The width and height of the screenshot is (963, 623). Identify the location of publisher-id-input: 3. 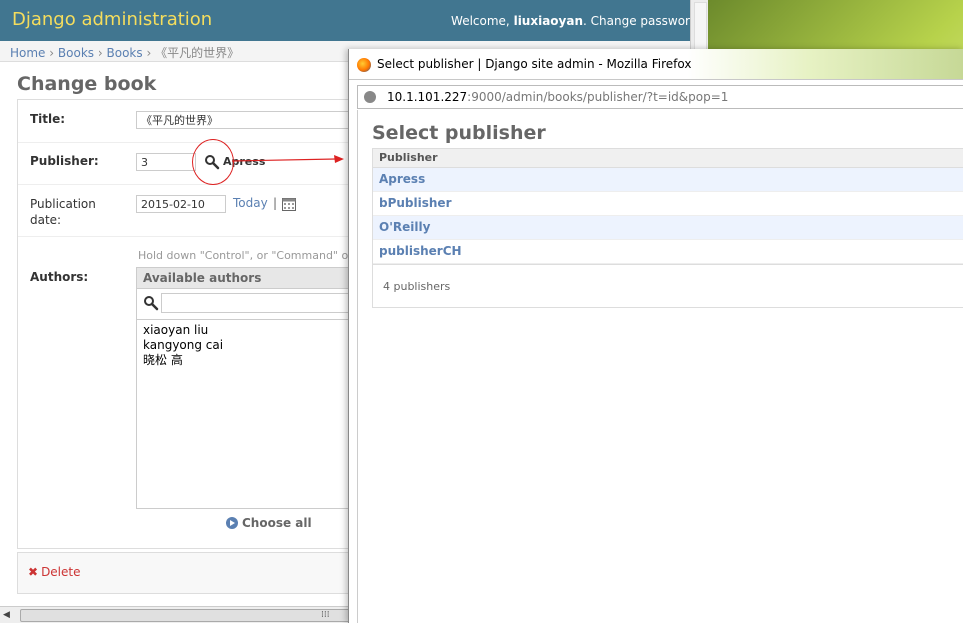
(166, 162).